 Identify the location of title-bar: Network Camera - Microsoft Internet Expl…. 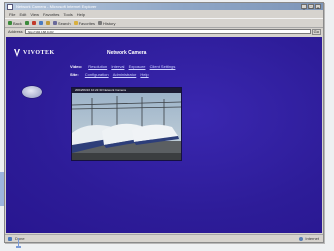
(164, 6).